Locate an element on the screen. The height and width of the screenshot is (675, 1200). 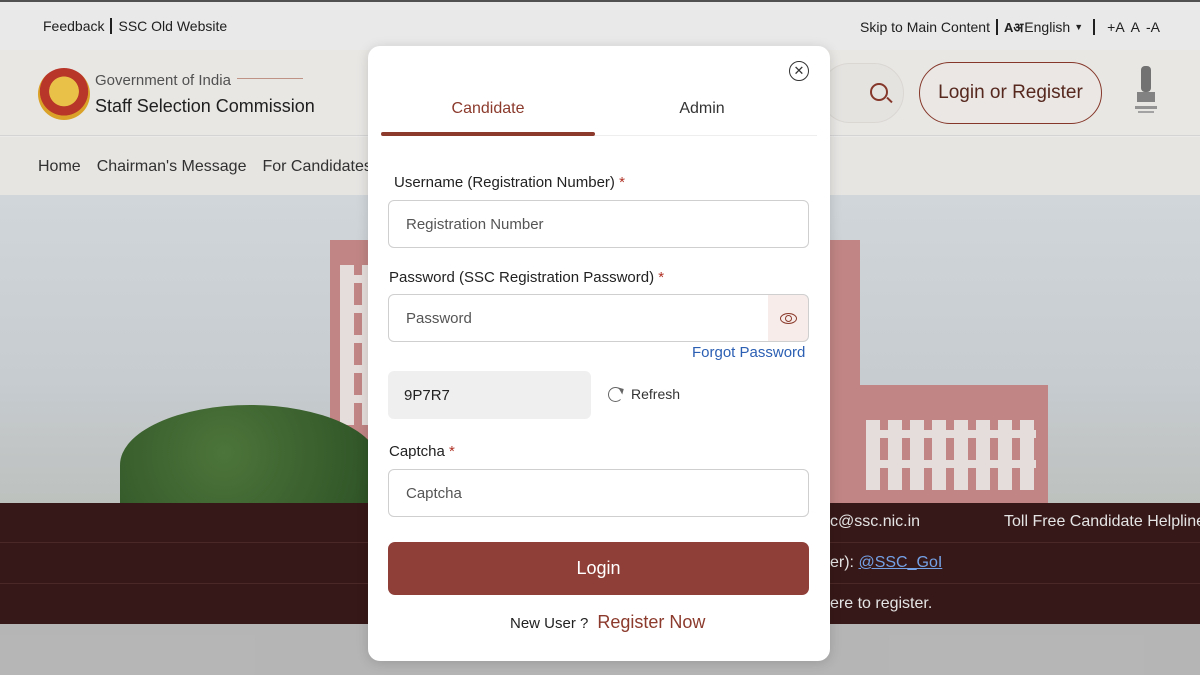
refresh-captcha-button: Refresh is located at coordinates (644, 394).